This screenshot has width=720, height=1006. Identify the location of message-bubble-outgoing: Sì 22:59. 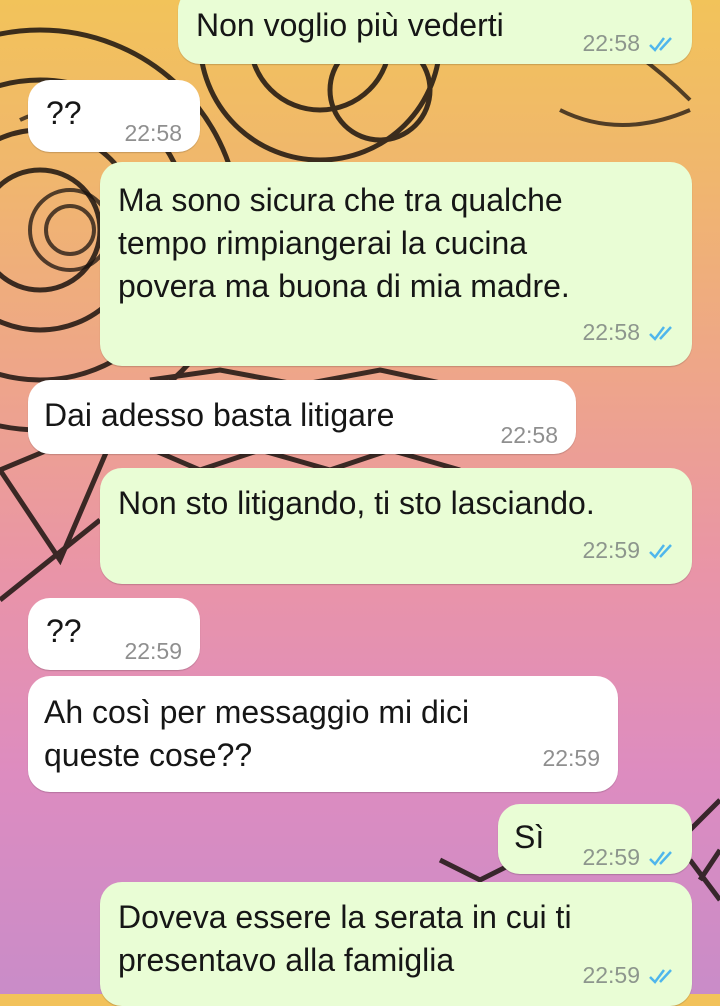
(595, 839).